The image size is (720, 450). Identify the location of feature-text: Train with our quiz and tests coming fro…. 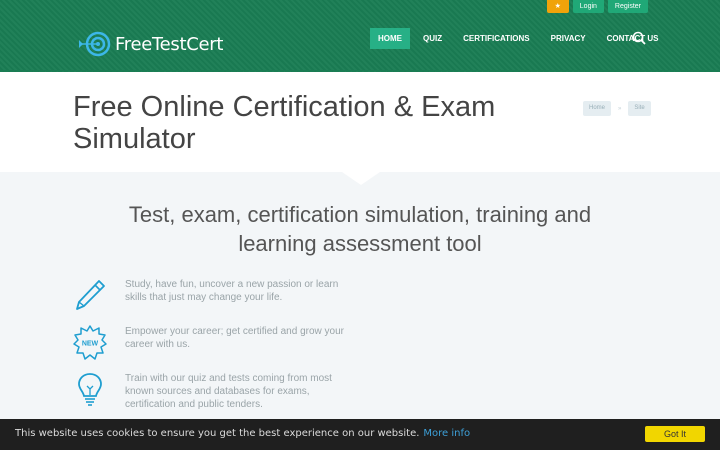
(228, 391).